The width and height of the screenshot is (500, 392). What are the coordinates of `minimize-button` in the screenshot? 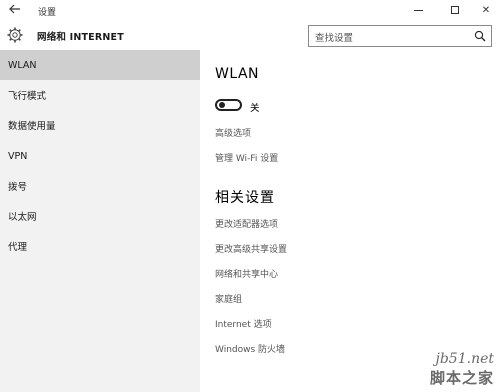 It's located at (418, 10).